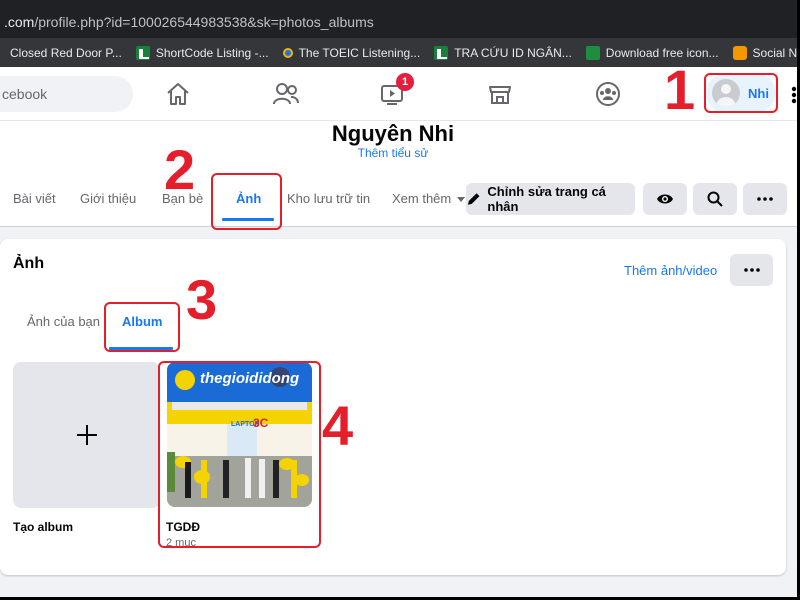 The image size is (800, 600). Describe the element at coordinates (422, 198) in the screenshot. I see `tab-more-label: Xem thêm` at that location.